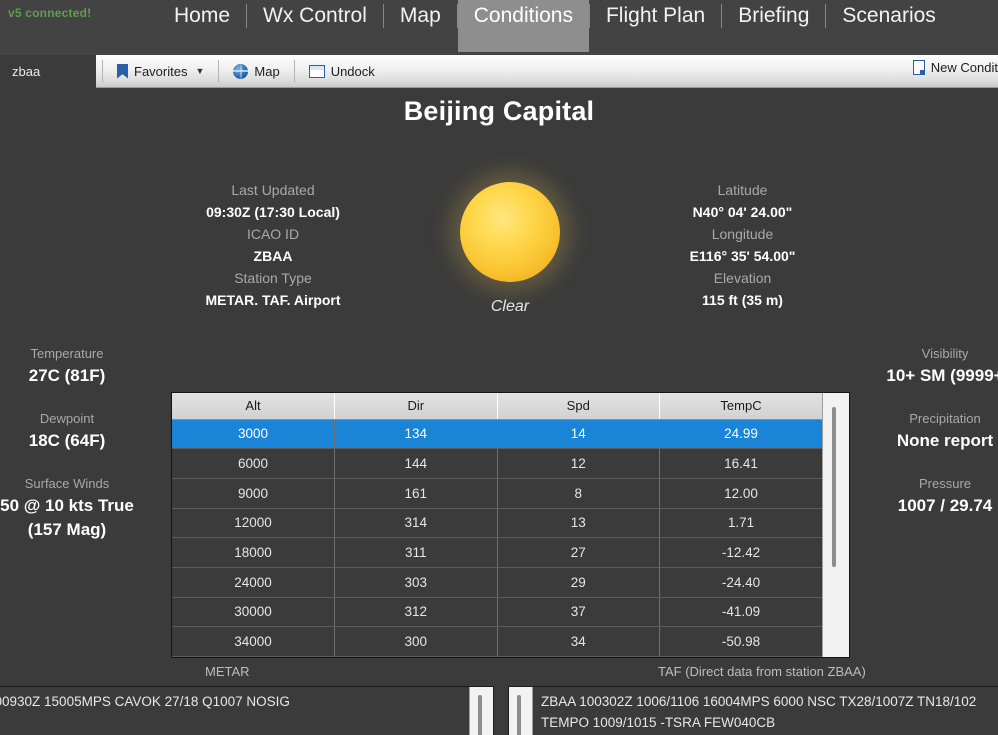  I want to click on metar-scrollbar, so click(481, 711).